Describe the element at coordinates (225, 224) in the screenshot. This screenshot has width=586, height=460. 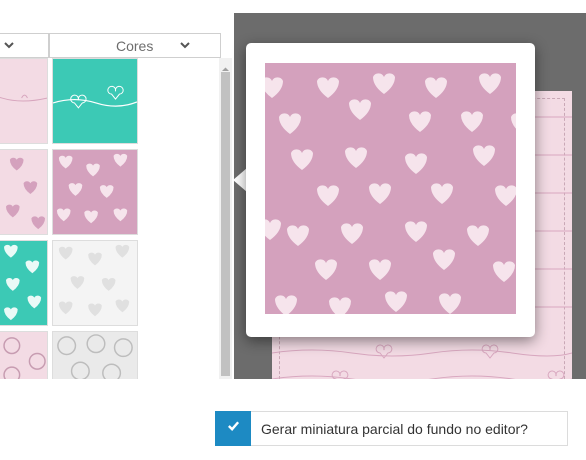
I see `scrollbar-thumb` at that location.